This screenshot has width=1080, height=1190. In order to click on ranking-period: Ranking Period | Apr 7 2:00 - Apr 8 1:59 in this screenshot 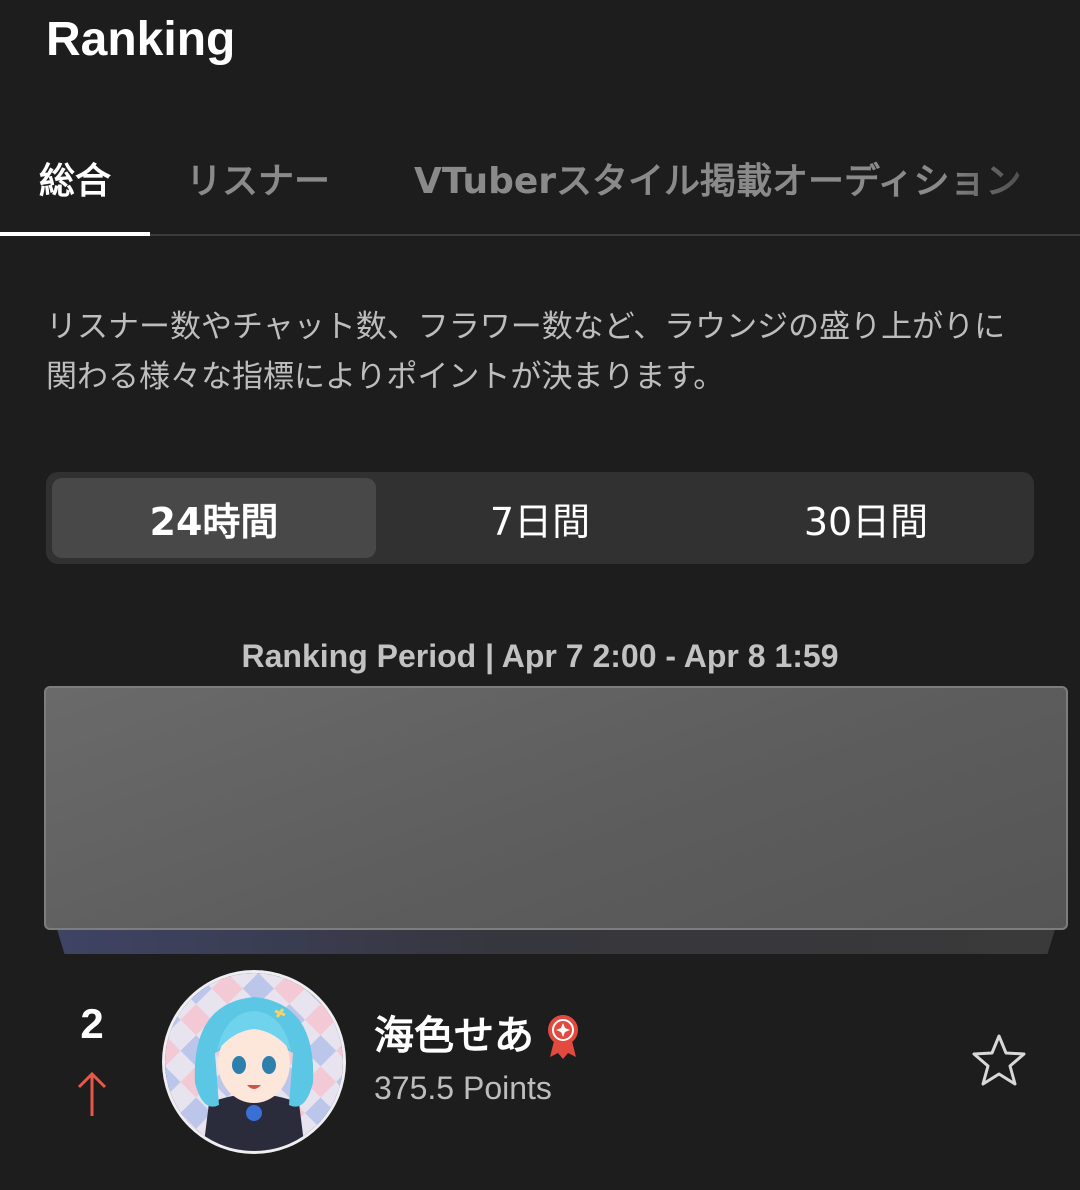, I will do `click(540, 656)`.